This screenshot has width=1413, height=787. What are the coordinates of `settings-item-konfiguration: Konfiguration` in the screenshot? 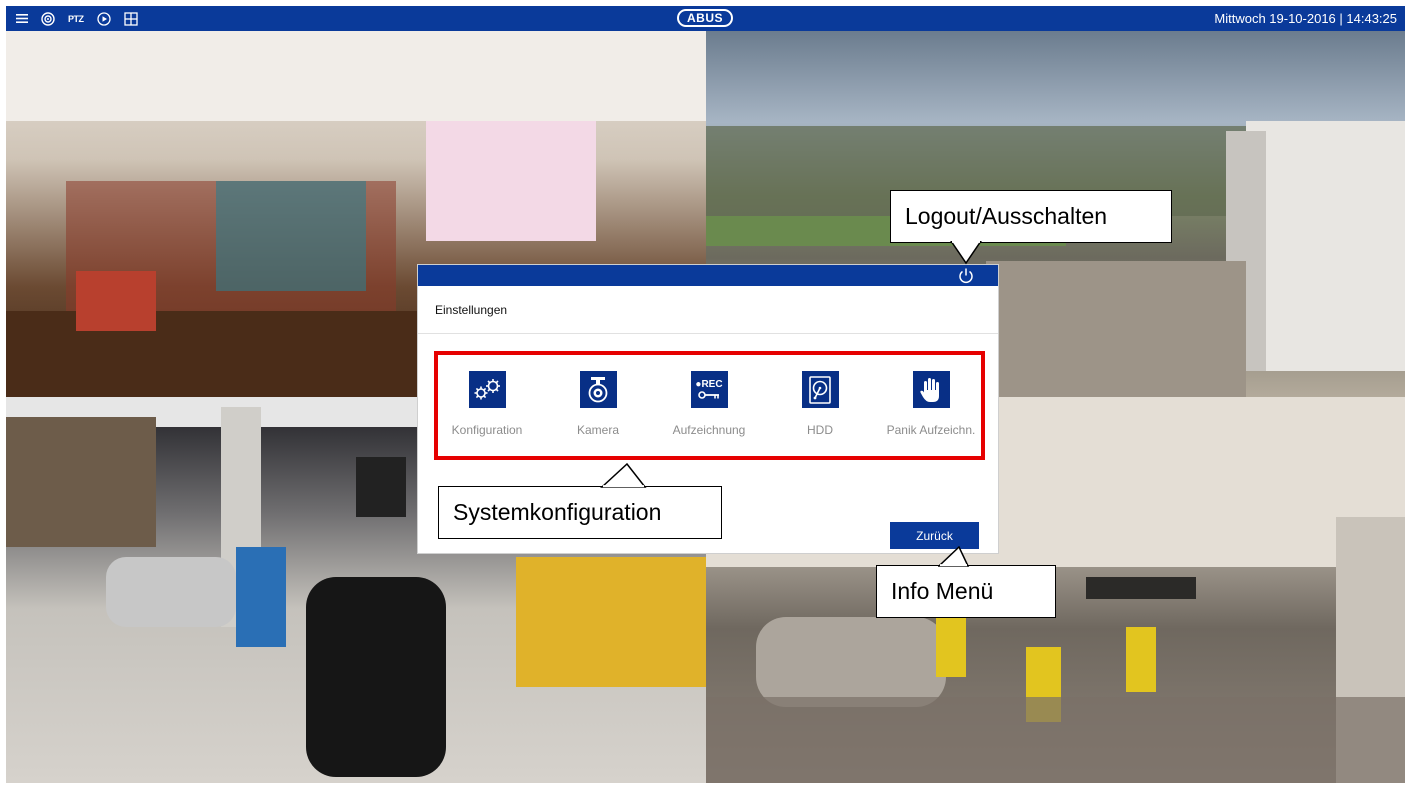 It's located at (487, 395).